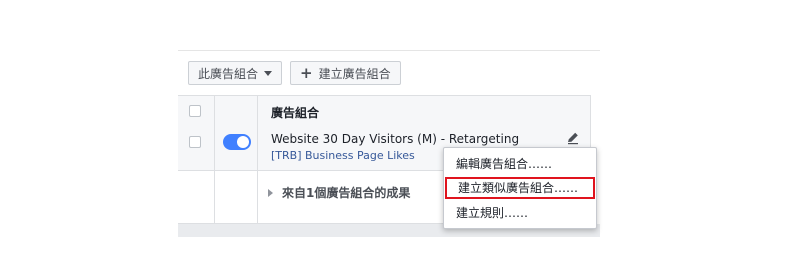 This screenshot has width=808, height=261. I want to click on create-adset-button: + 建立廣告組合, so click(345, 73).